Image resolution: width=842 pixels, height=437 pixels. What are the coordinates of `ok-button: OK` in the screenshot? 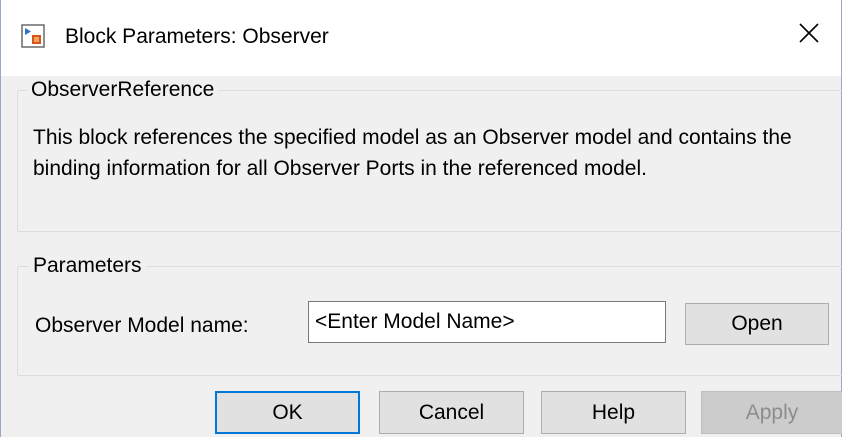 It's located at (287, 412).